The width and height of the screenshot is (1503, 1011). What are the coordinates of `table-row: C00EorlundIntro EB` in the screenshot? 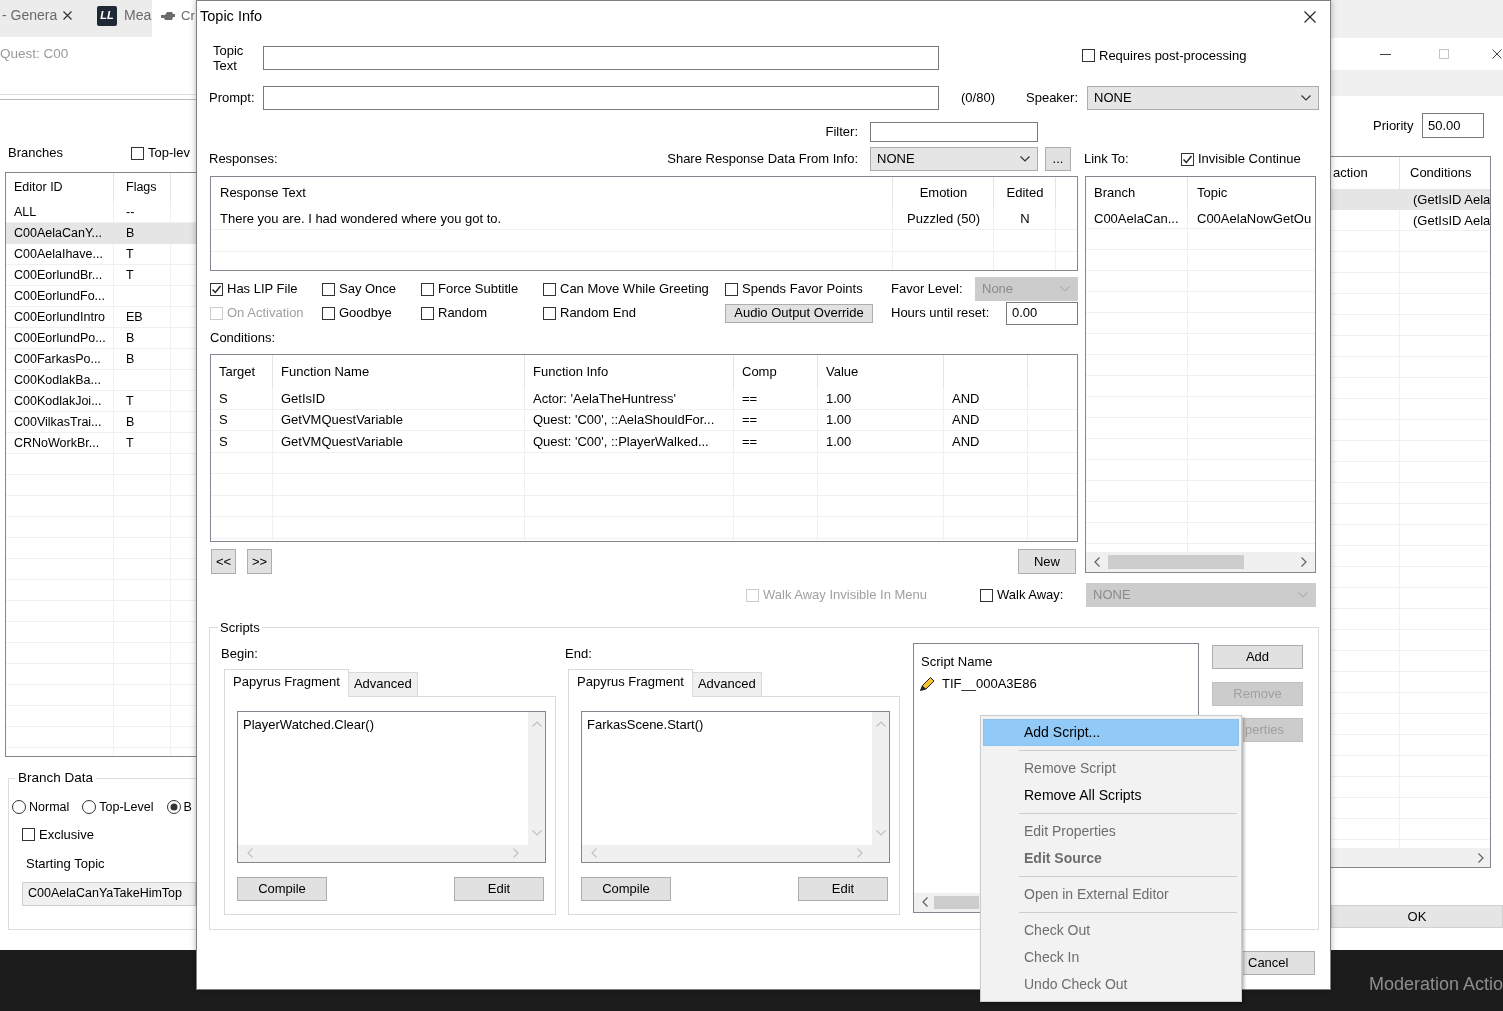 It's located at (101, 317).